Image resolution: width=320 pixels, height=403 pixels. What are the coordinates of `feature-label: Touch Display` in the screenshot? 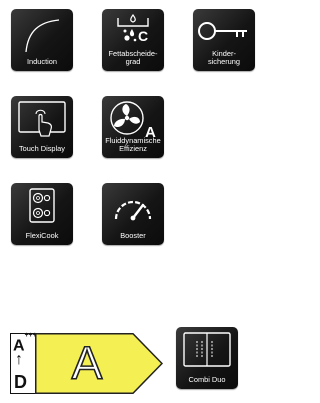 It's located at (42, 149).